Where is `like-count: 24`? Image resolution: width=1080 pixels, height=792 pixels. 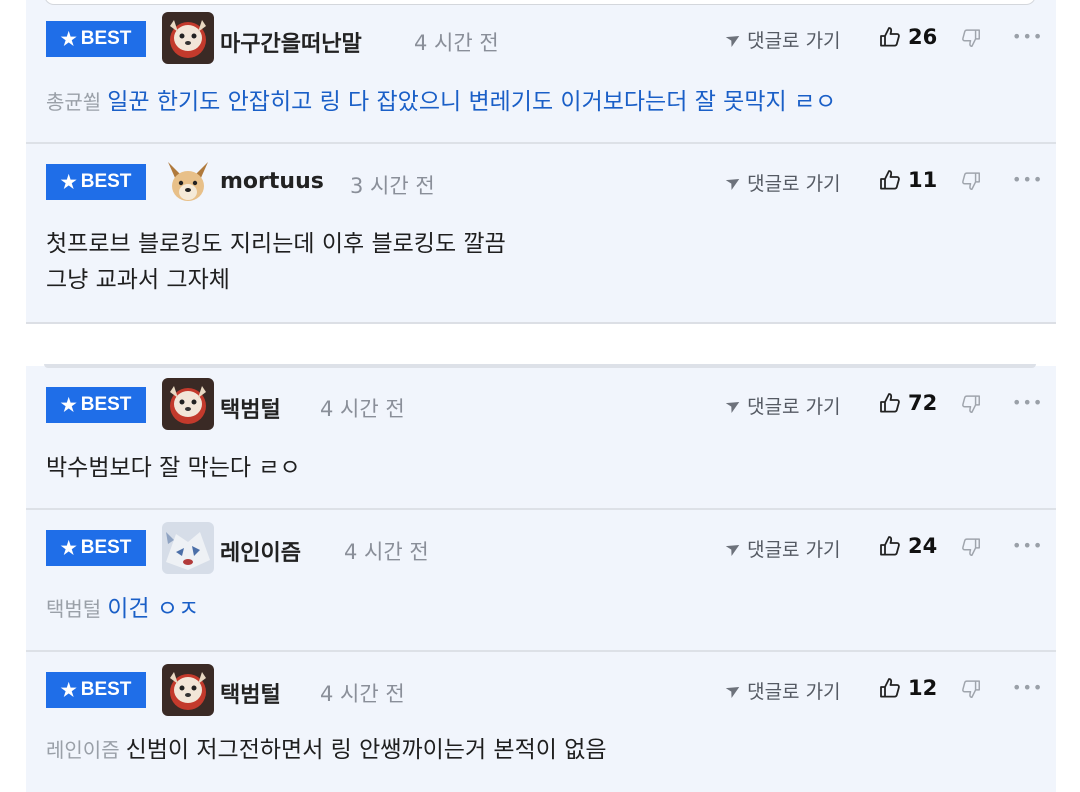 like-count: 24 is located at coordinates (923, 546).